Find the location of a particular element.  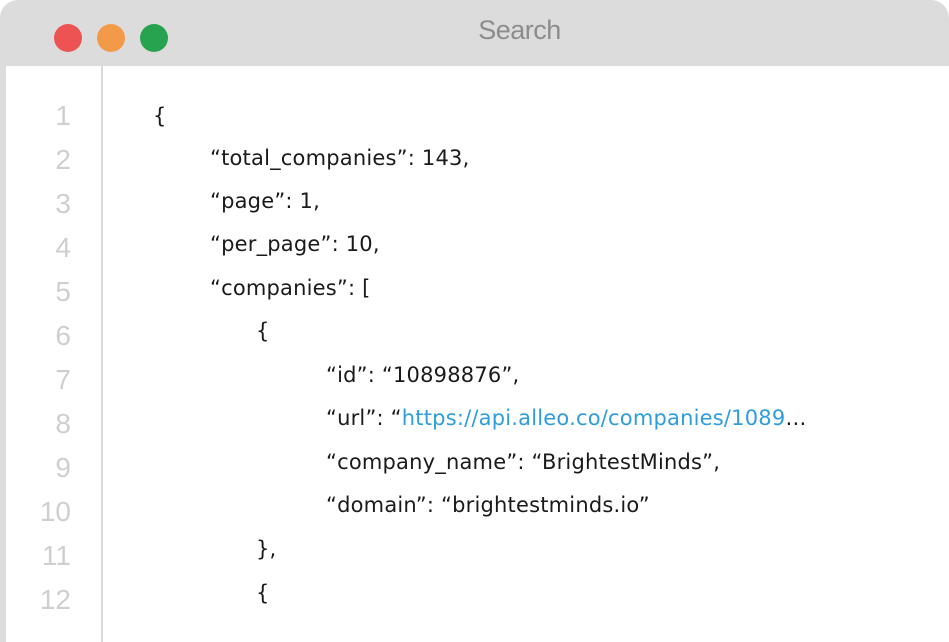

line-number: 6 is located at coordinates (63, 335).